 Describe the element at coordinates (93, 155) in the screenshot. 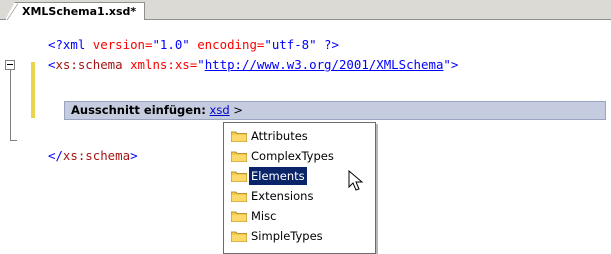

I see `code-line-schema-close: </xs:schema>` at that location.